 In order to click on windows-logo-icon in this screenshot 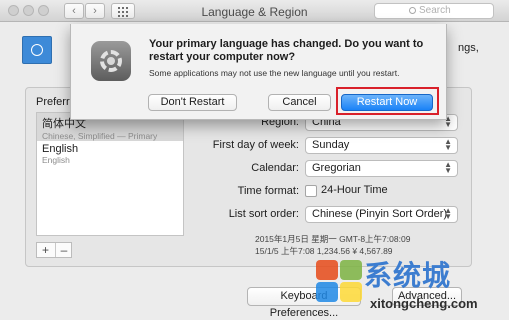, I will do `click(338, 280)`.